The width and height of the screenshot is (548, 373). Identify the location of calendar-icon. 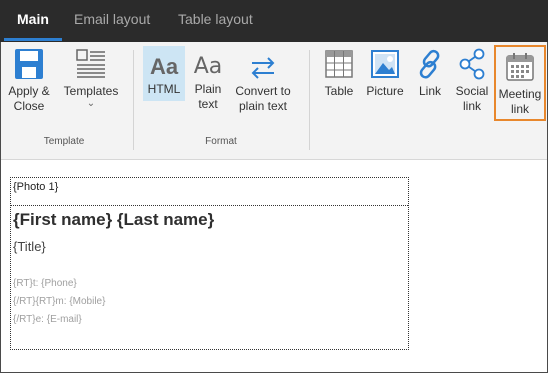
(520, 67).